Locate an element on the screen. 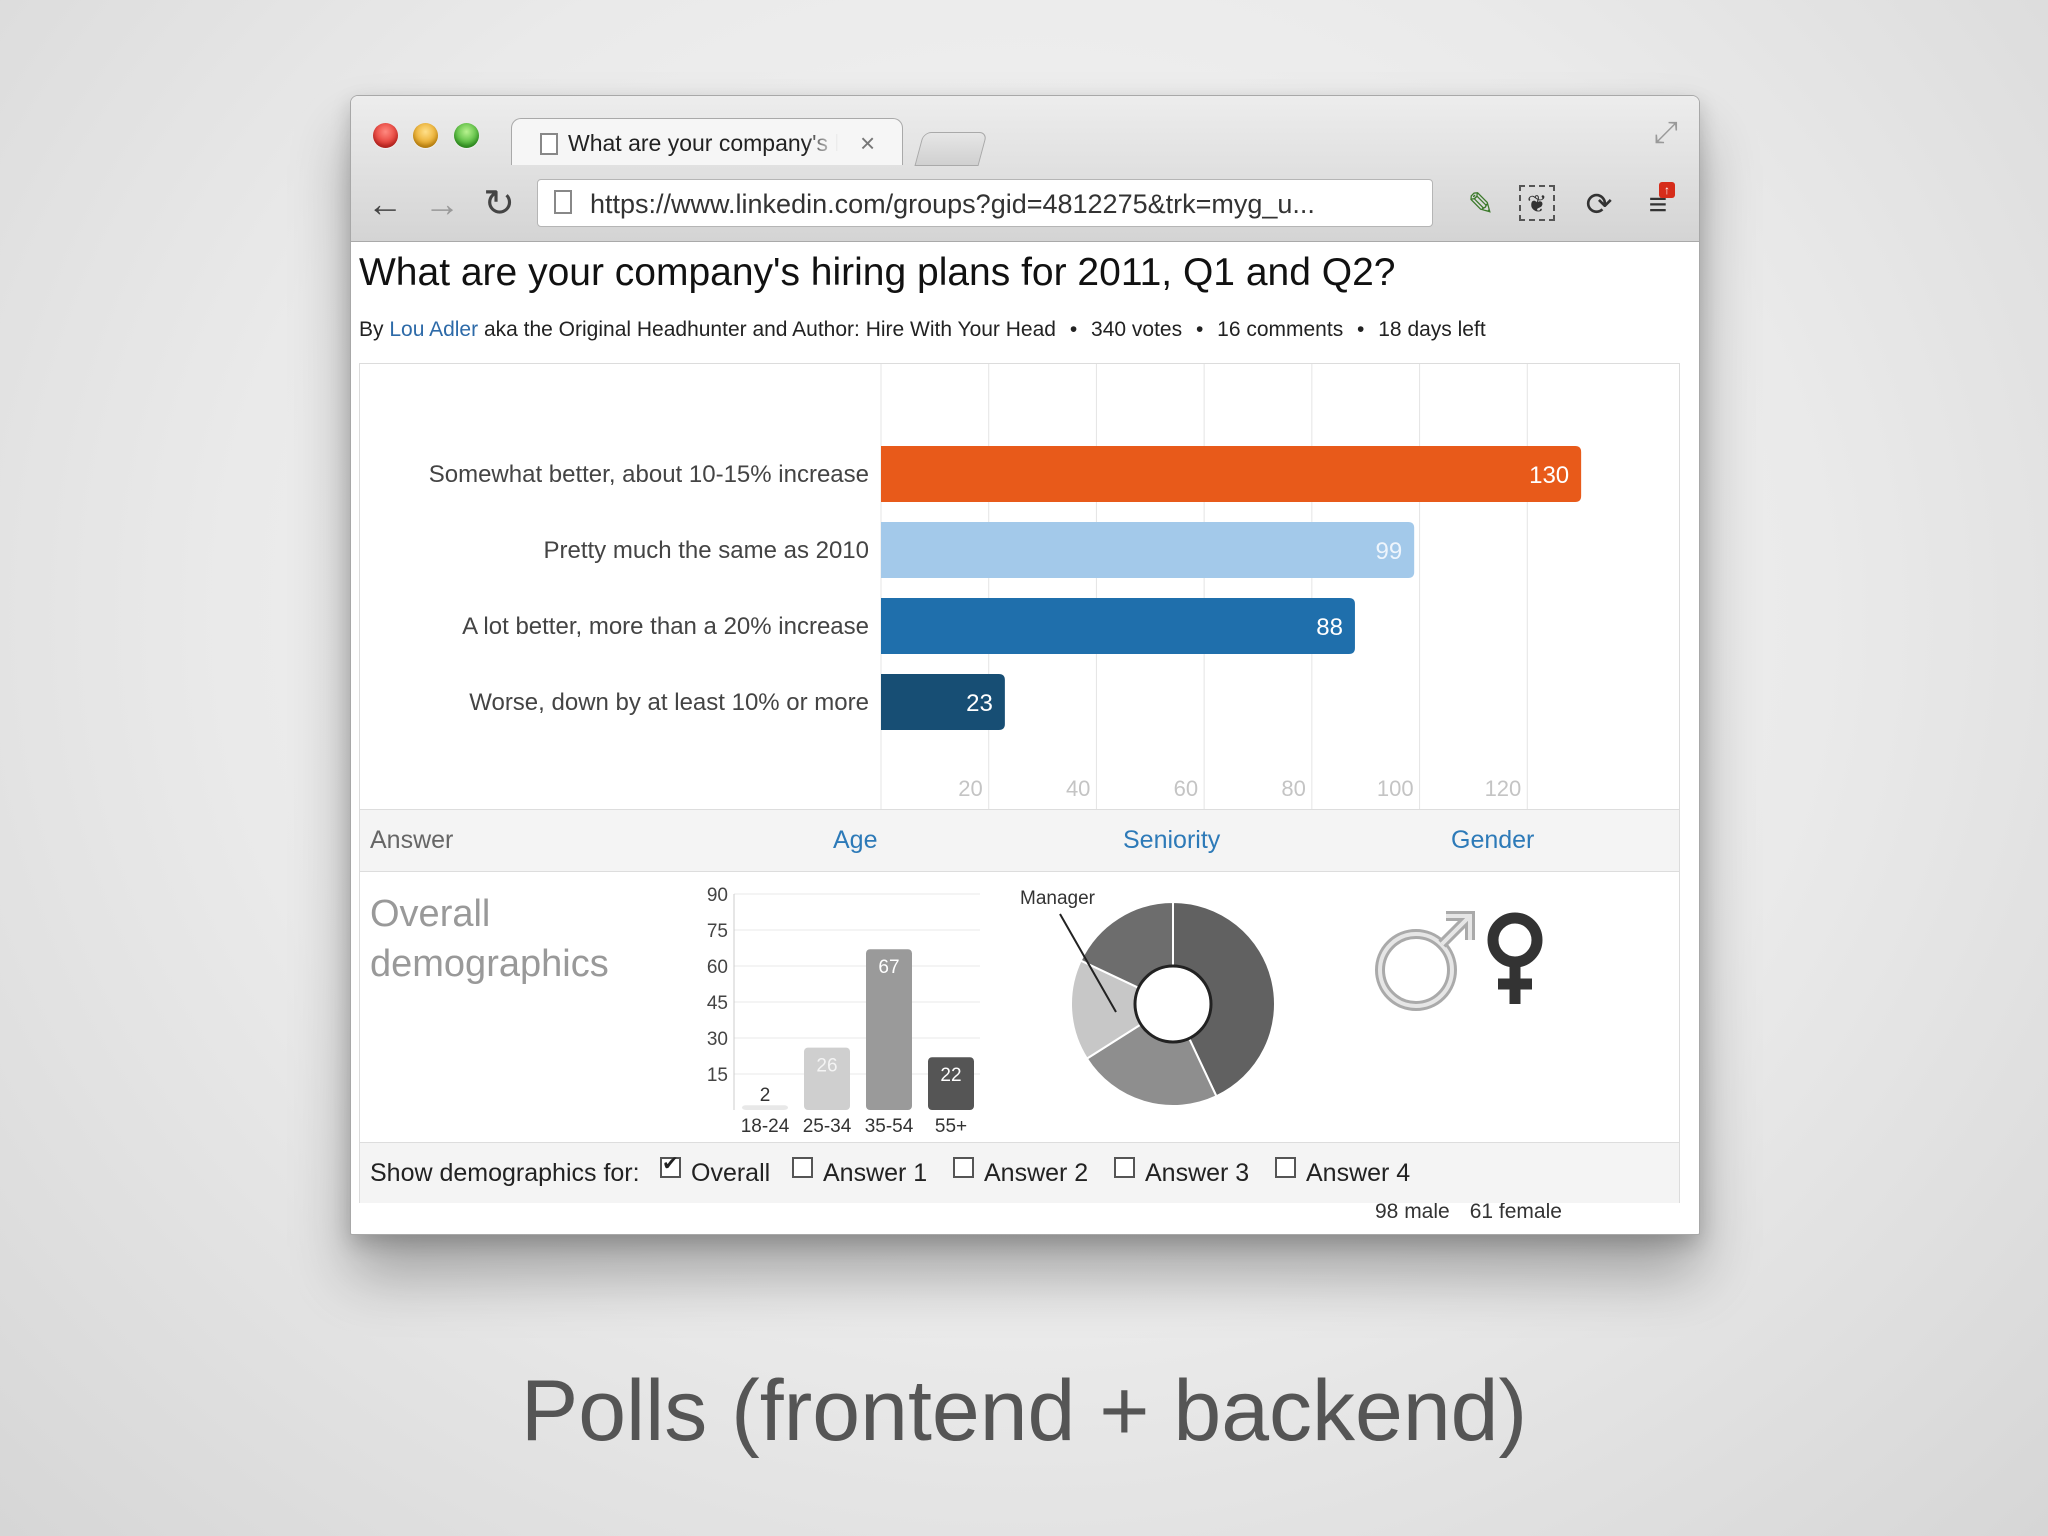 The height and width of the screenshot is (1536, 2048). age-data-label: 67 is located at coordinates (888, 967).